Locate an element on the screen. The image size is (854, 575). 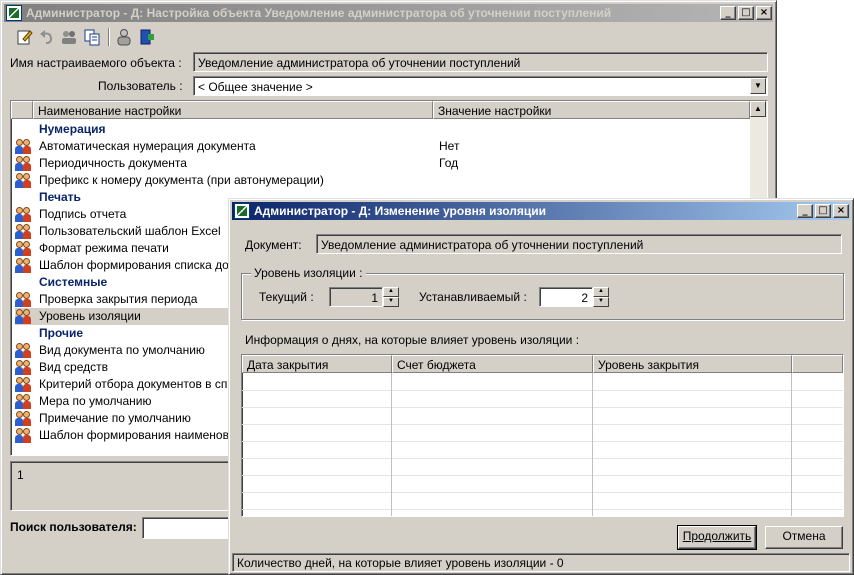
settings-row: Автоматическая нумерация документа Нет is located at coordinates (377, 146).